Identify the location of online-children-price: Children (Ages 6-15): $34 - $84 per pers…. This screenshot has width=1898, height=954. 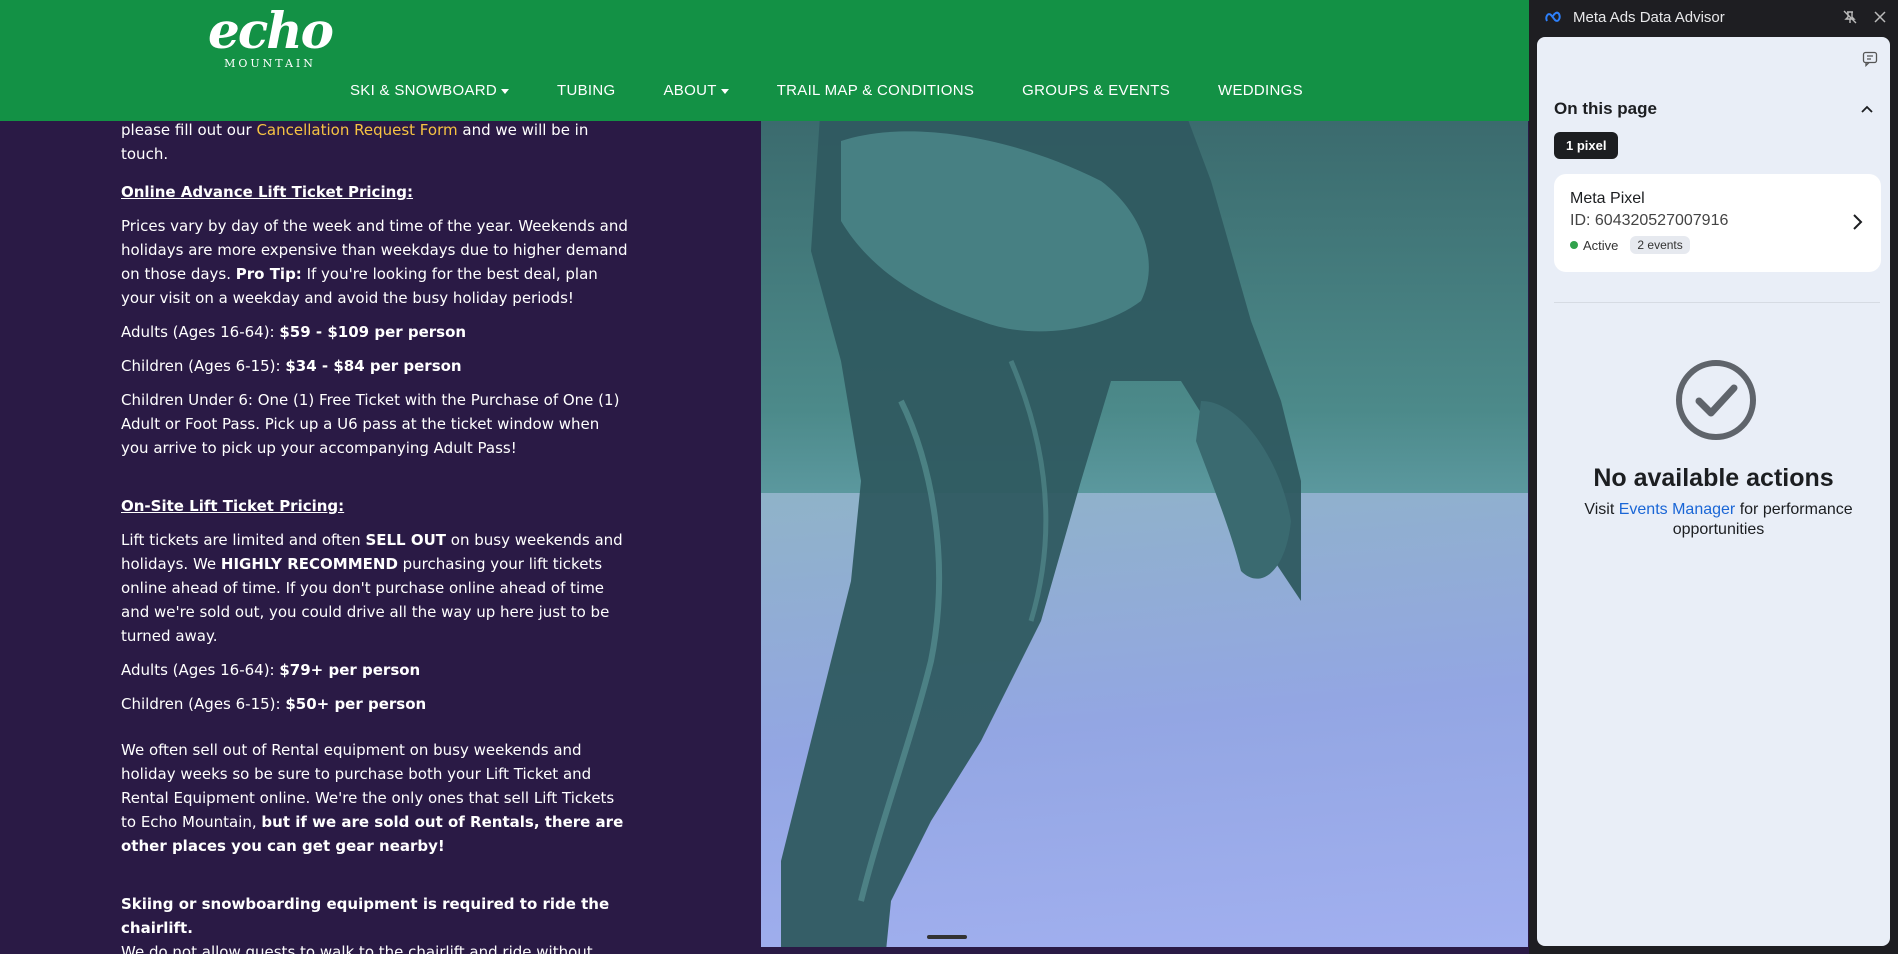
(376, 366).